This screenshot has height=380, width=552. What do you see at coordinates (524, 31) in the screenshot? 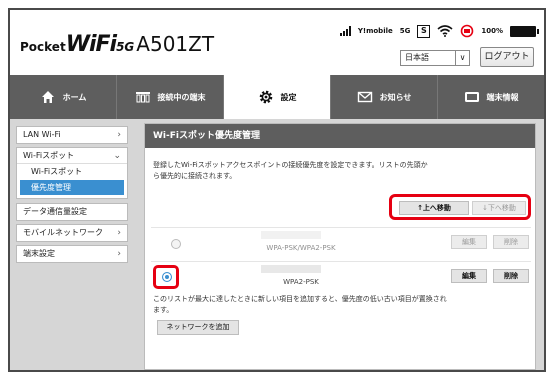
I see `battery-icon` at bounding box center [524, 31].